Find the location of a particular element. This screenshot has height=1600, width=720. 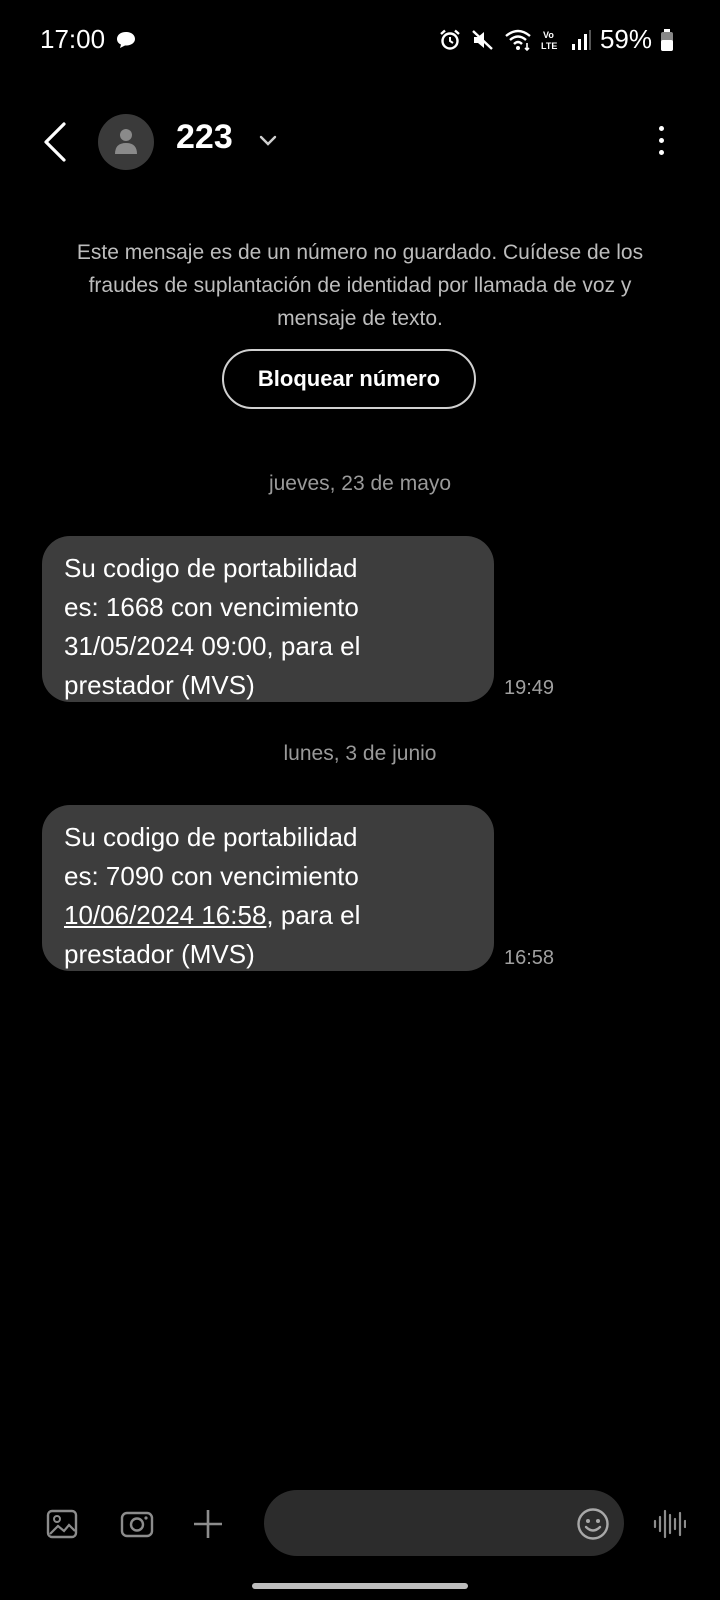

emoji-icon is located at coordinates (593, 1524).